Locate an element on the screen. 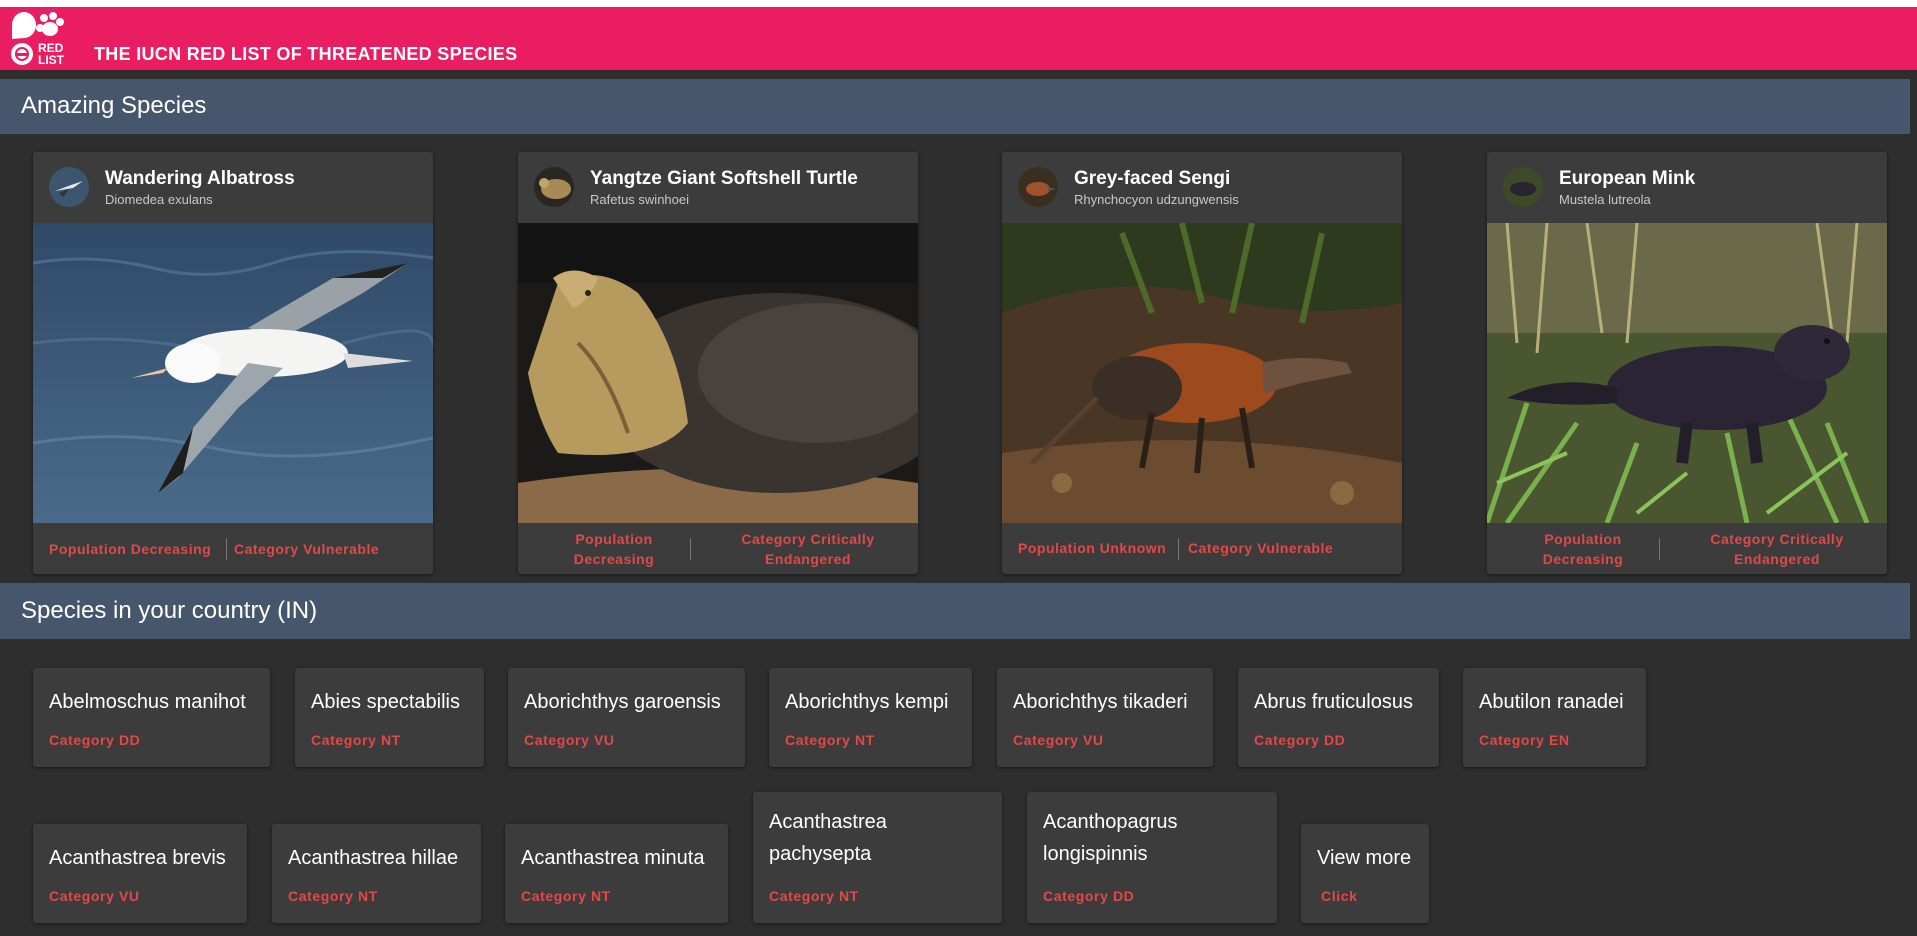 Image resolution: width=1917 pixels, height=936 pixels. tile-species-name: Abrus fruticulosus is located at coordinates (1333, 702).